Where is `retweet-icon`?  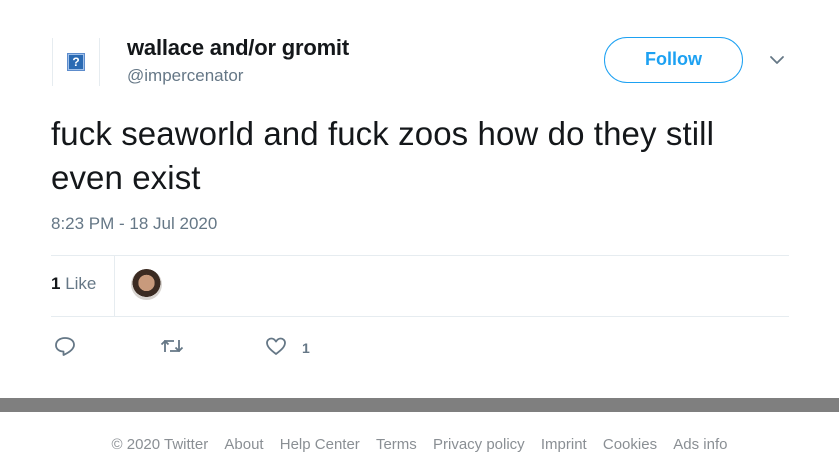 retweet-icon is located at coordinates (172, 346).